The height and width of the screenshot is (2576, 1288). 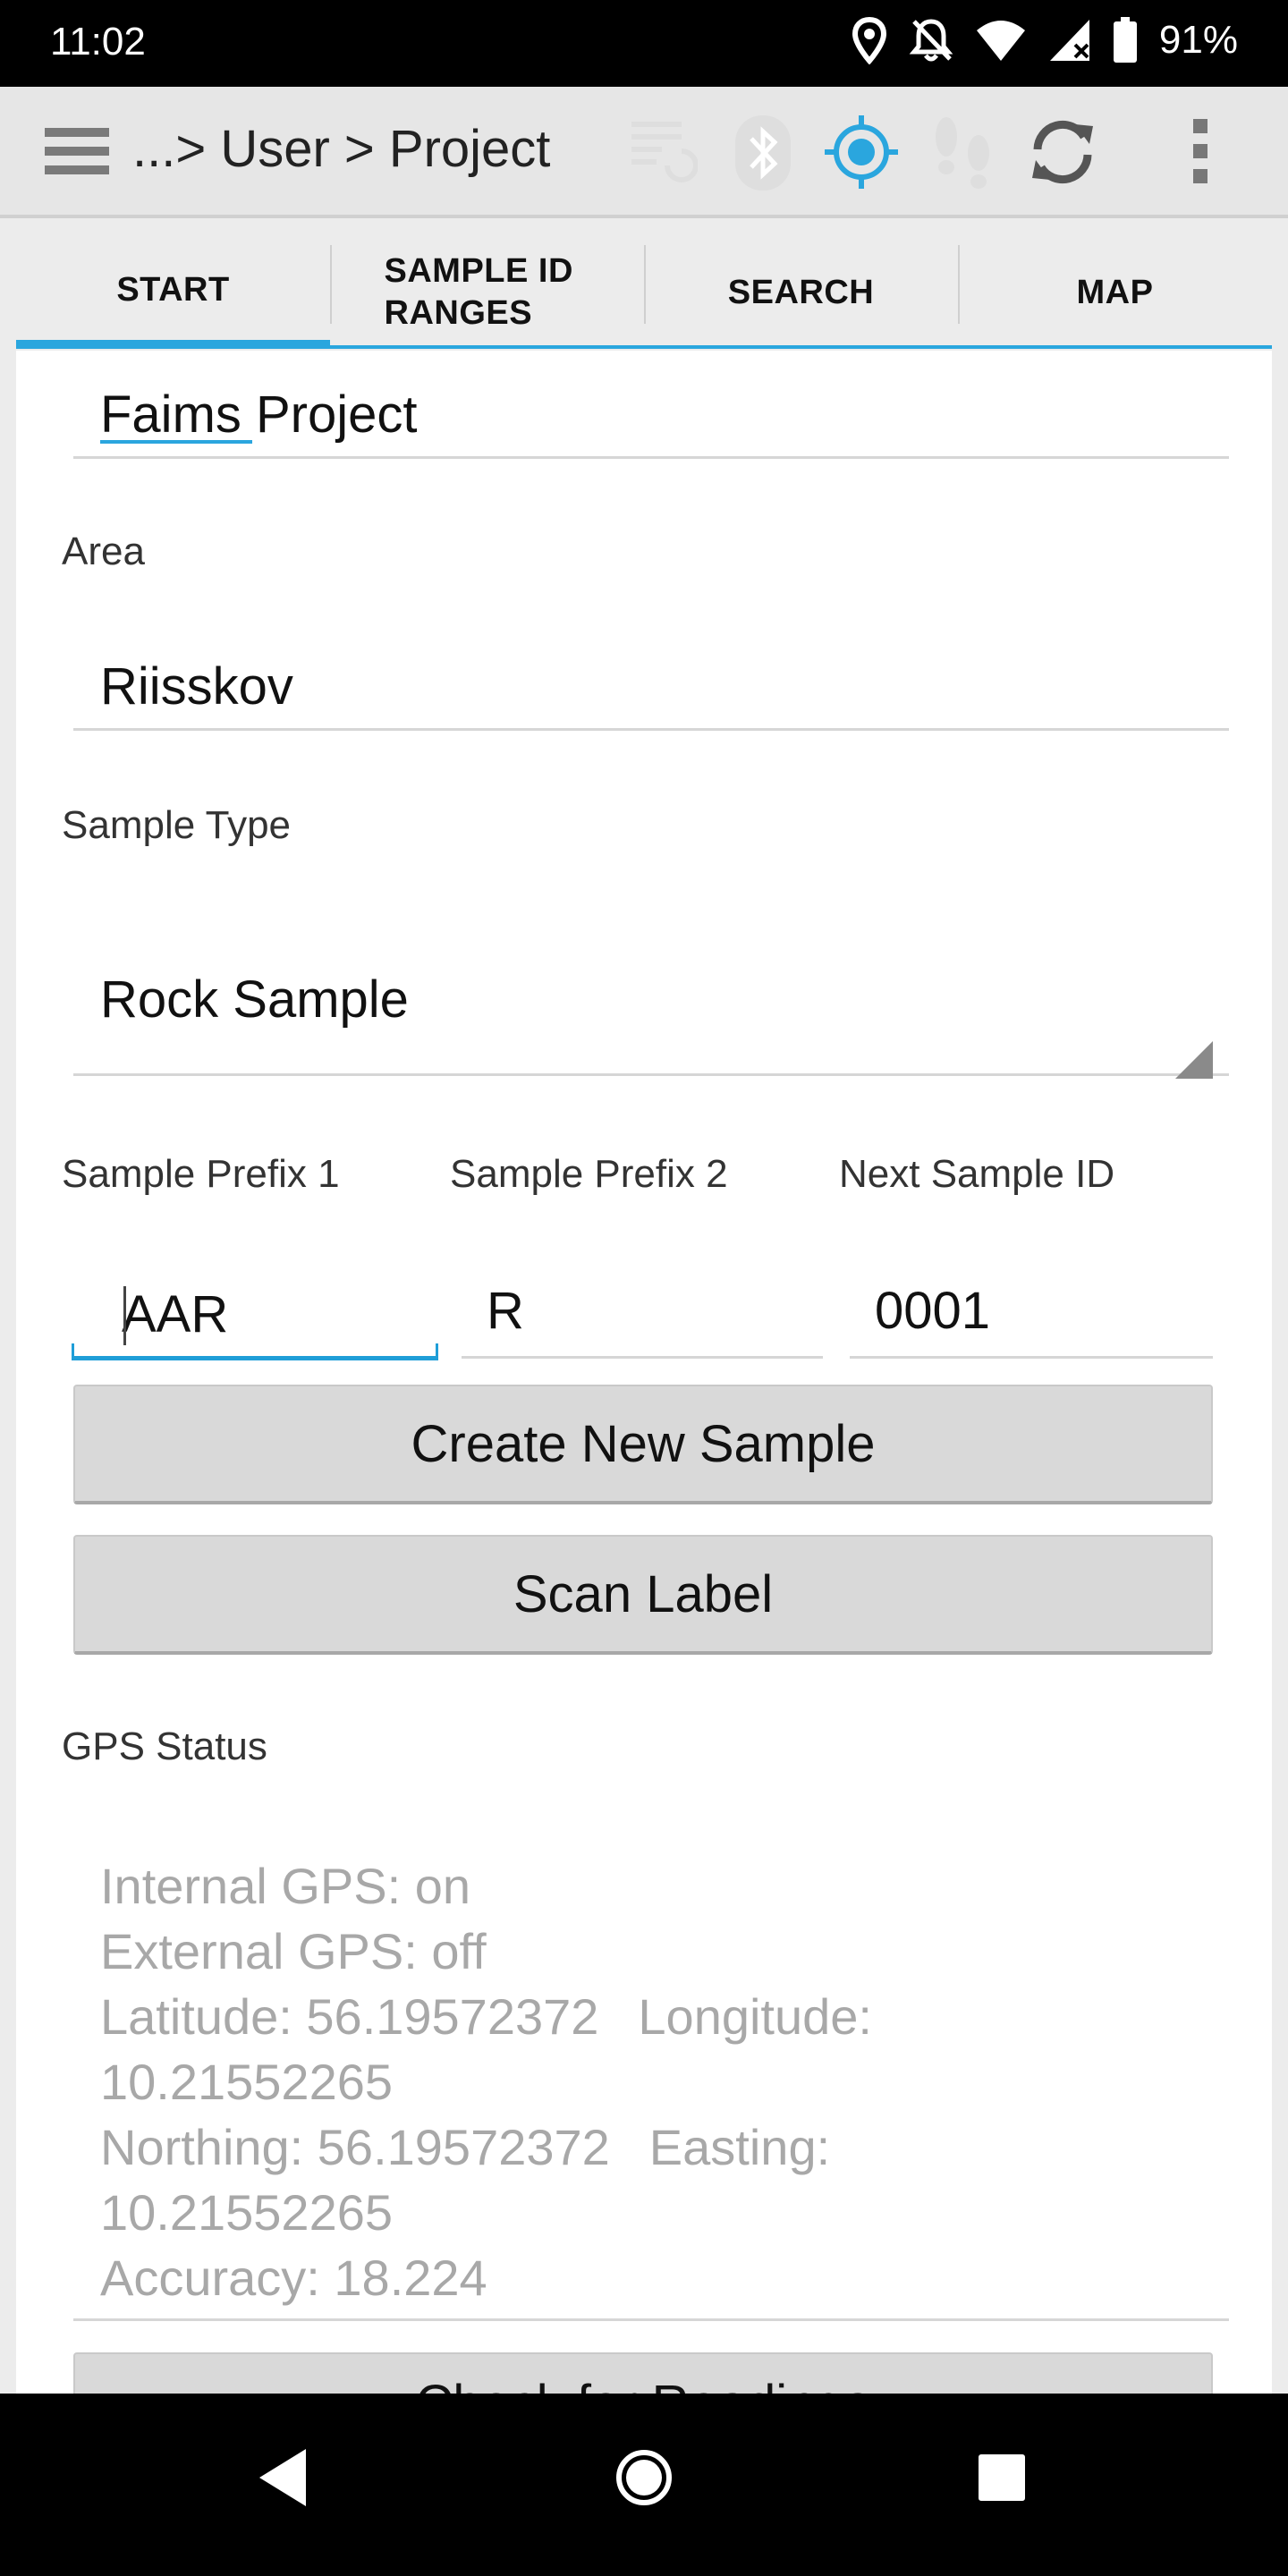 What do you see at coordinates (755, 2016) in the screenshot?
I see `gps-longitude-label: Longitude:` at bounding box center [755, 2016].